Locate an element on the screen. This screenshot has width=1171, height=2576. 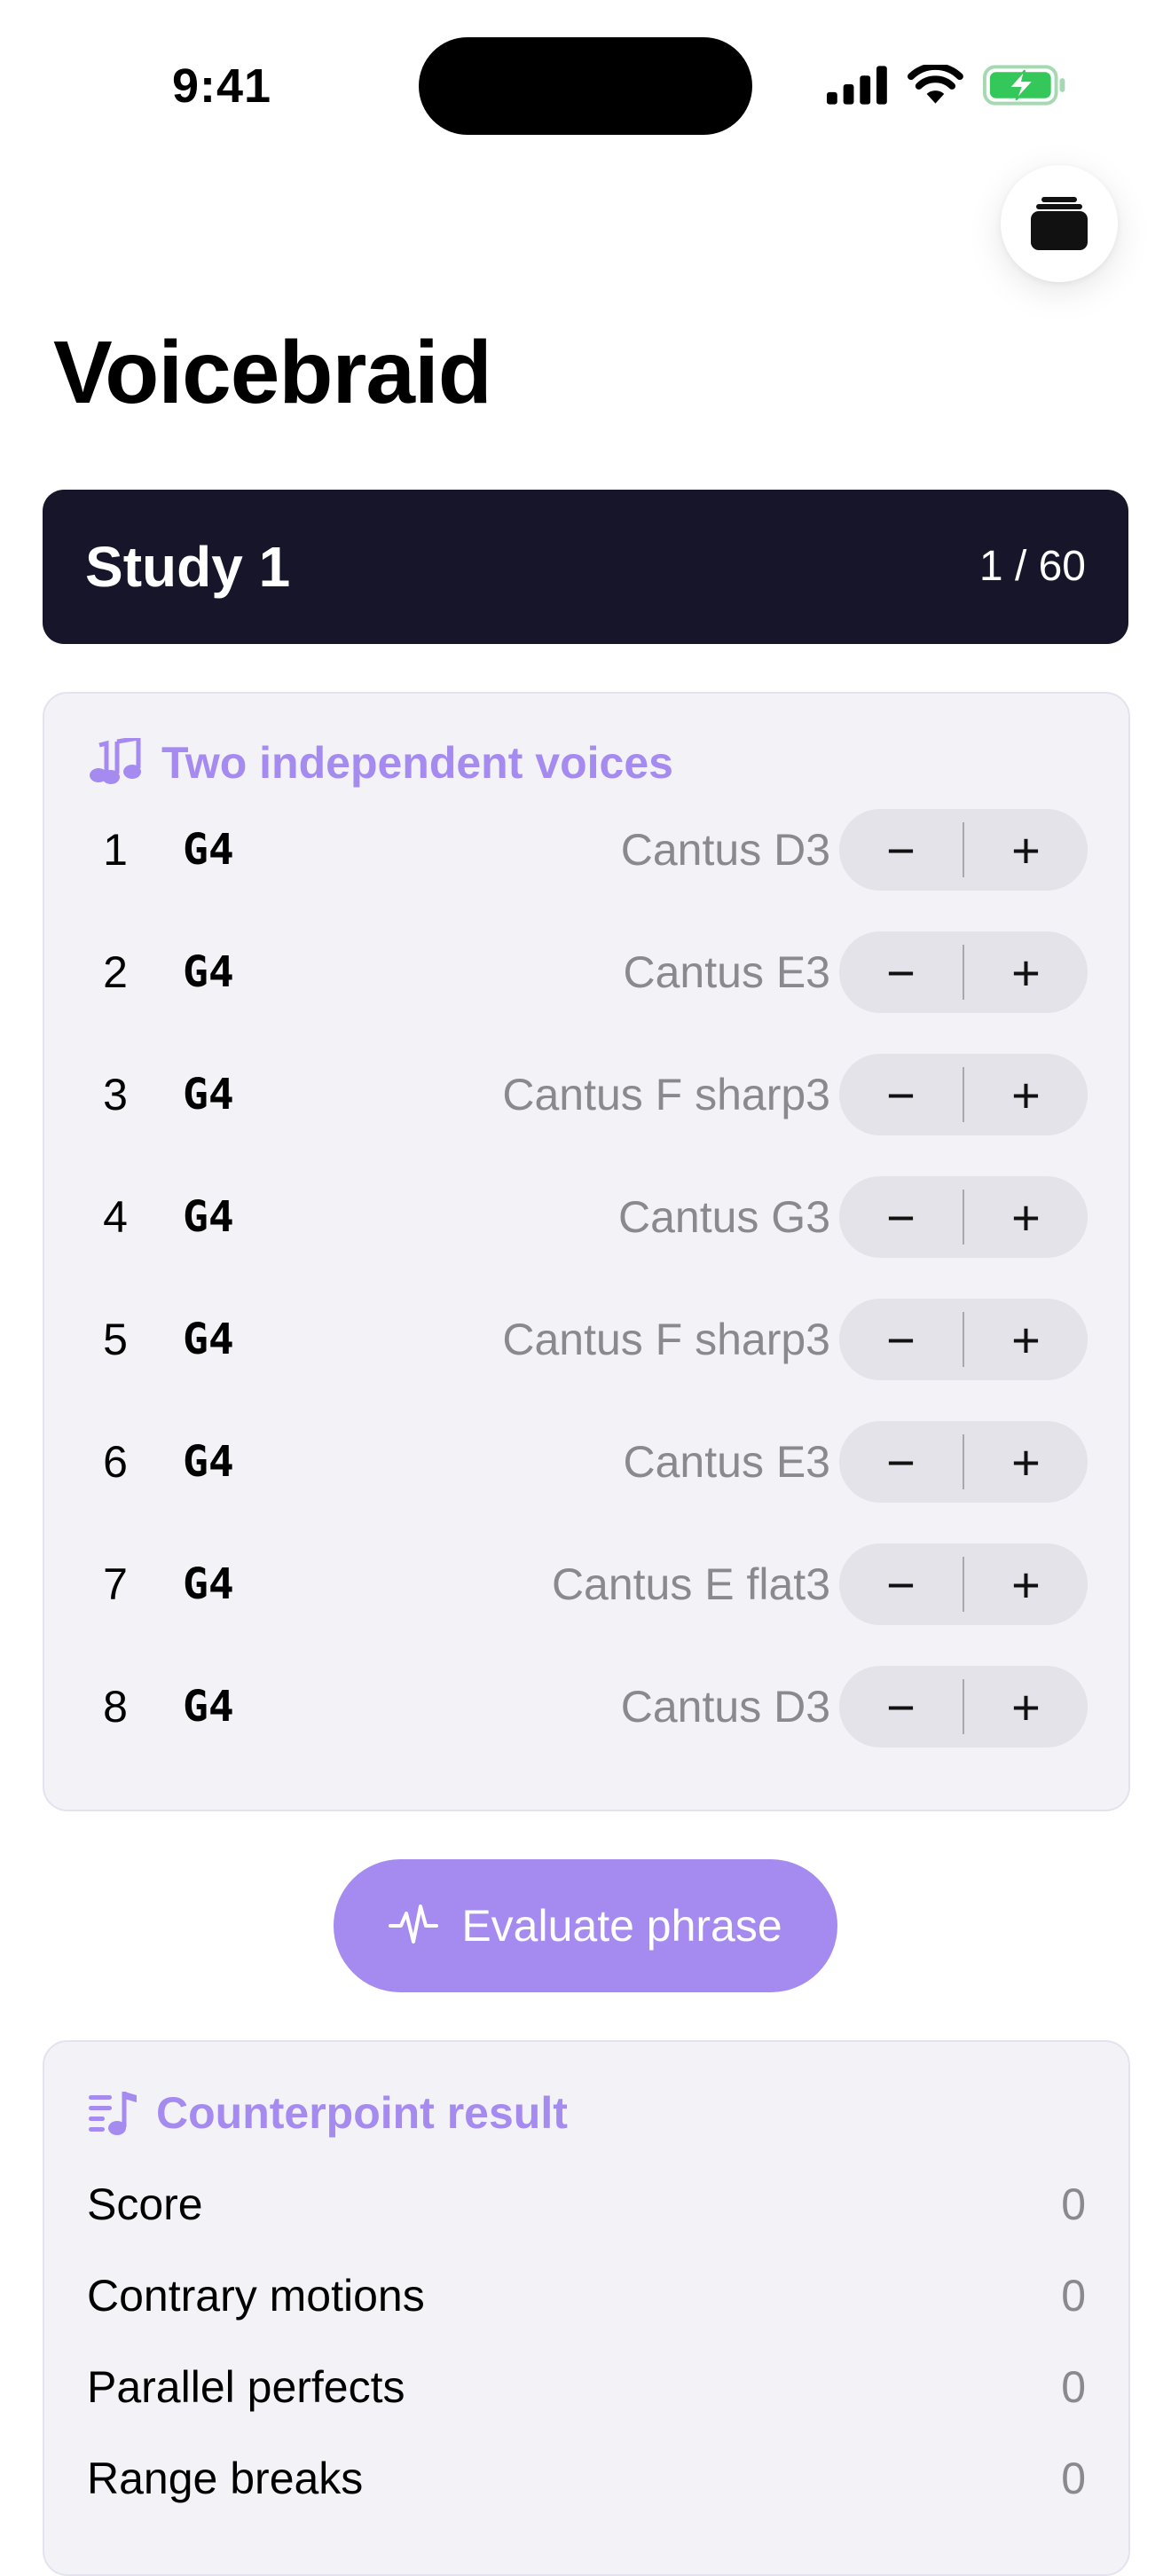
evaluate-phrase-label: Evaluate phrase is located at coordinates (621, 1926).